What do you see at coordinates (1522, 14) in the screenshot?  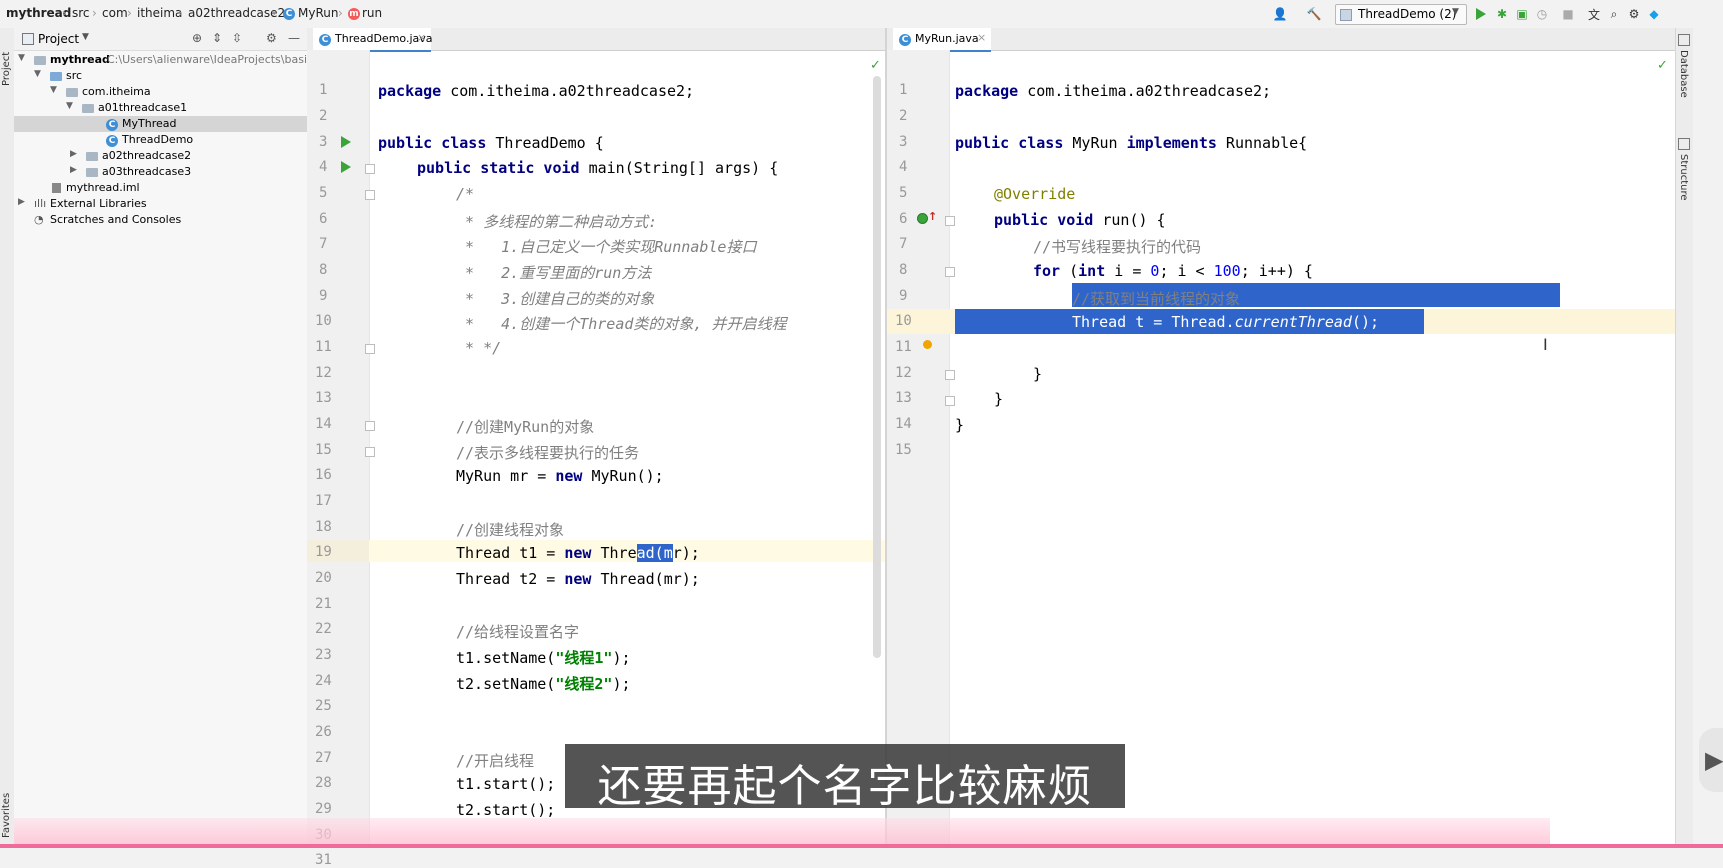 I see `coverage-icon: ▣` at bounding box center [1522, 14].